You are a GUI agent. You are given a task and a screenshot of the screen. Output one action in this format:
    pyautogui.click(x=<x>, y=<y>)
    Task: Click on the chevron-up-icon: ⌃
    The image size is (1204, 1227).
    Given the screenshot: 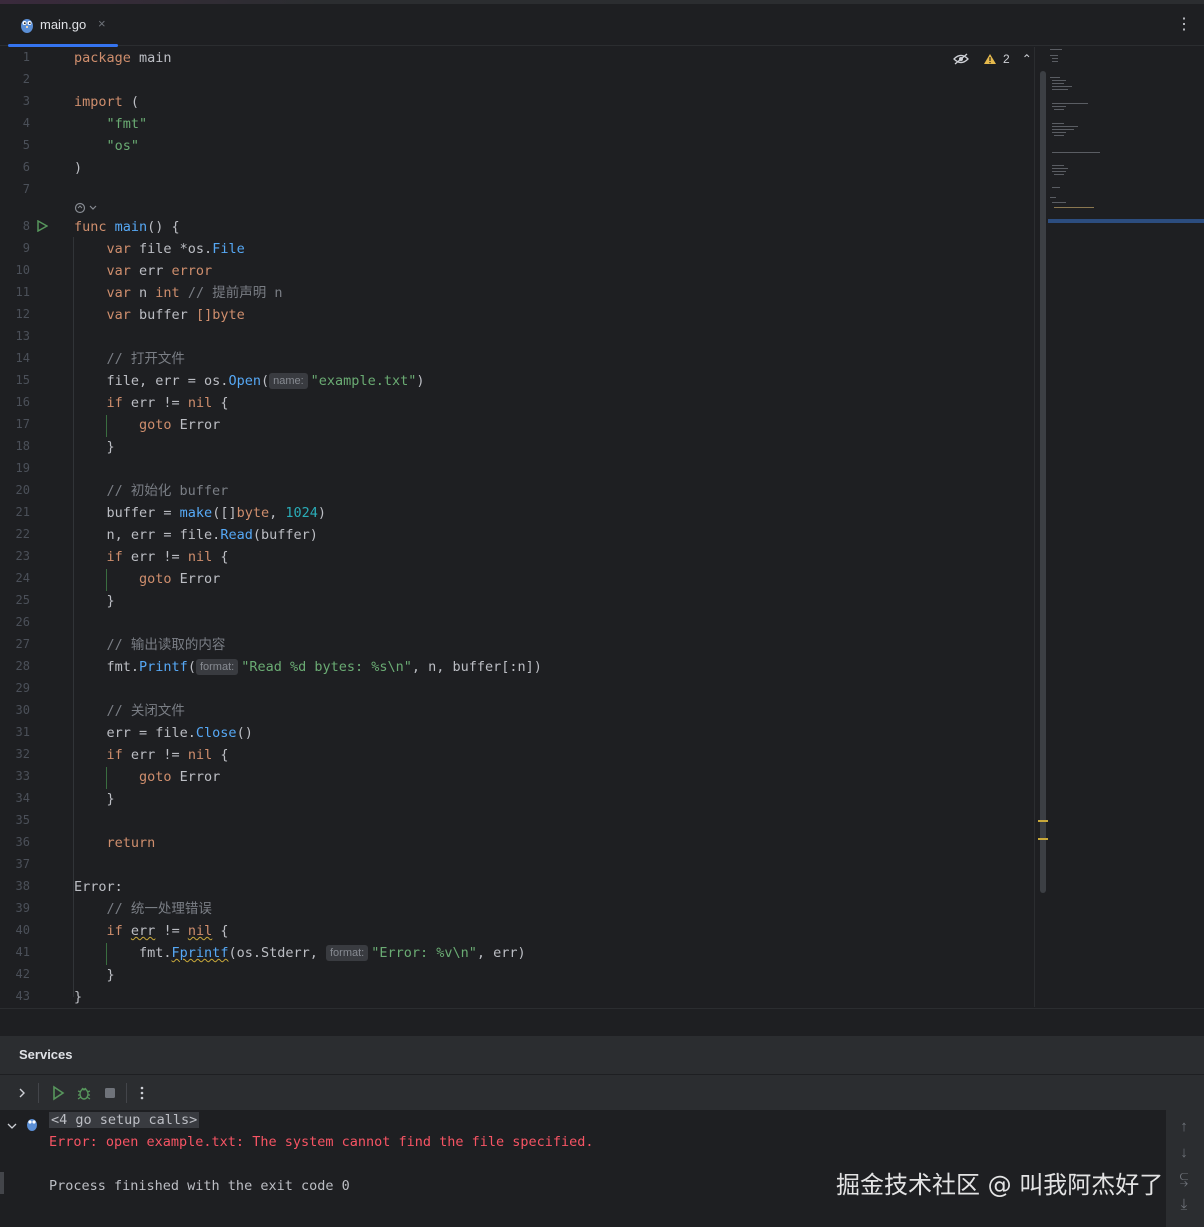 What is the action you would take?
    pyautogui.click(x=1027, y=59)
    